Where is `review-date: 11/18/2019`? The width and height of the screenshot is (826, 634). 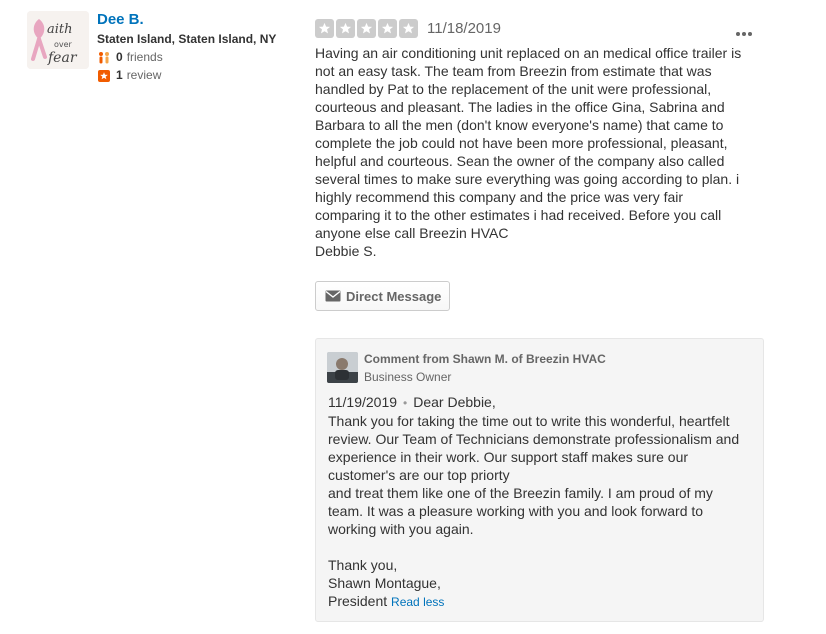
review-date: 11/18/2019 is located at coordinates (464, 28).